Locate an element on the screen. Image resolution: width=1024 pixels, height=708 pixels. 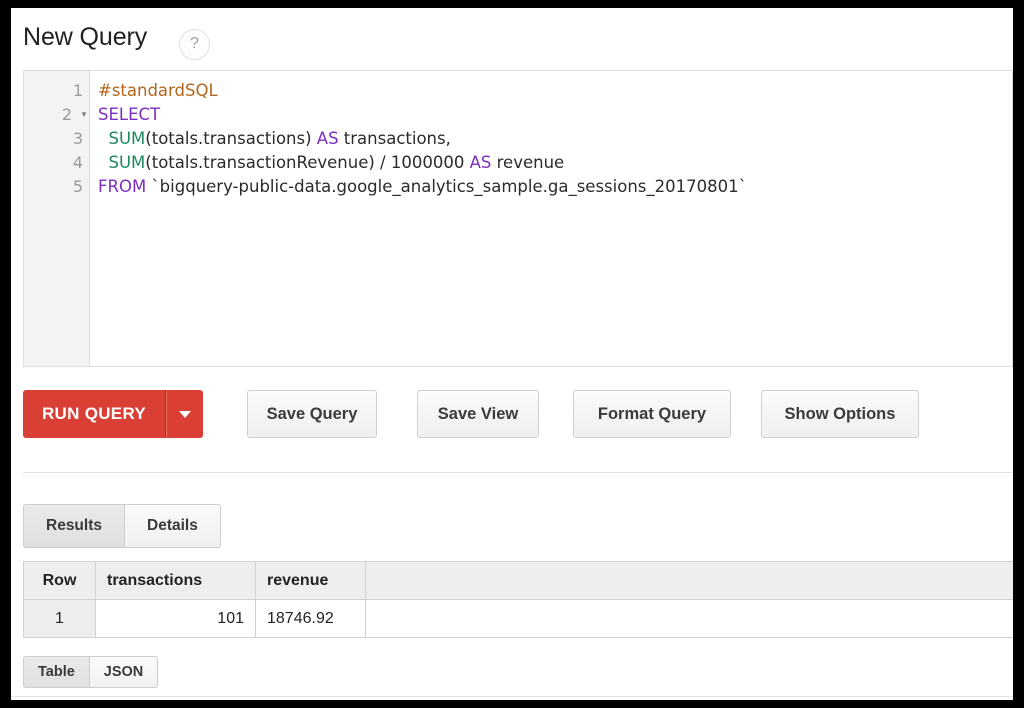
gutter-line-5: 5 is located at coordinates (77, 186).